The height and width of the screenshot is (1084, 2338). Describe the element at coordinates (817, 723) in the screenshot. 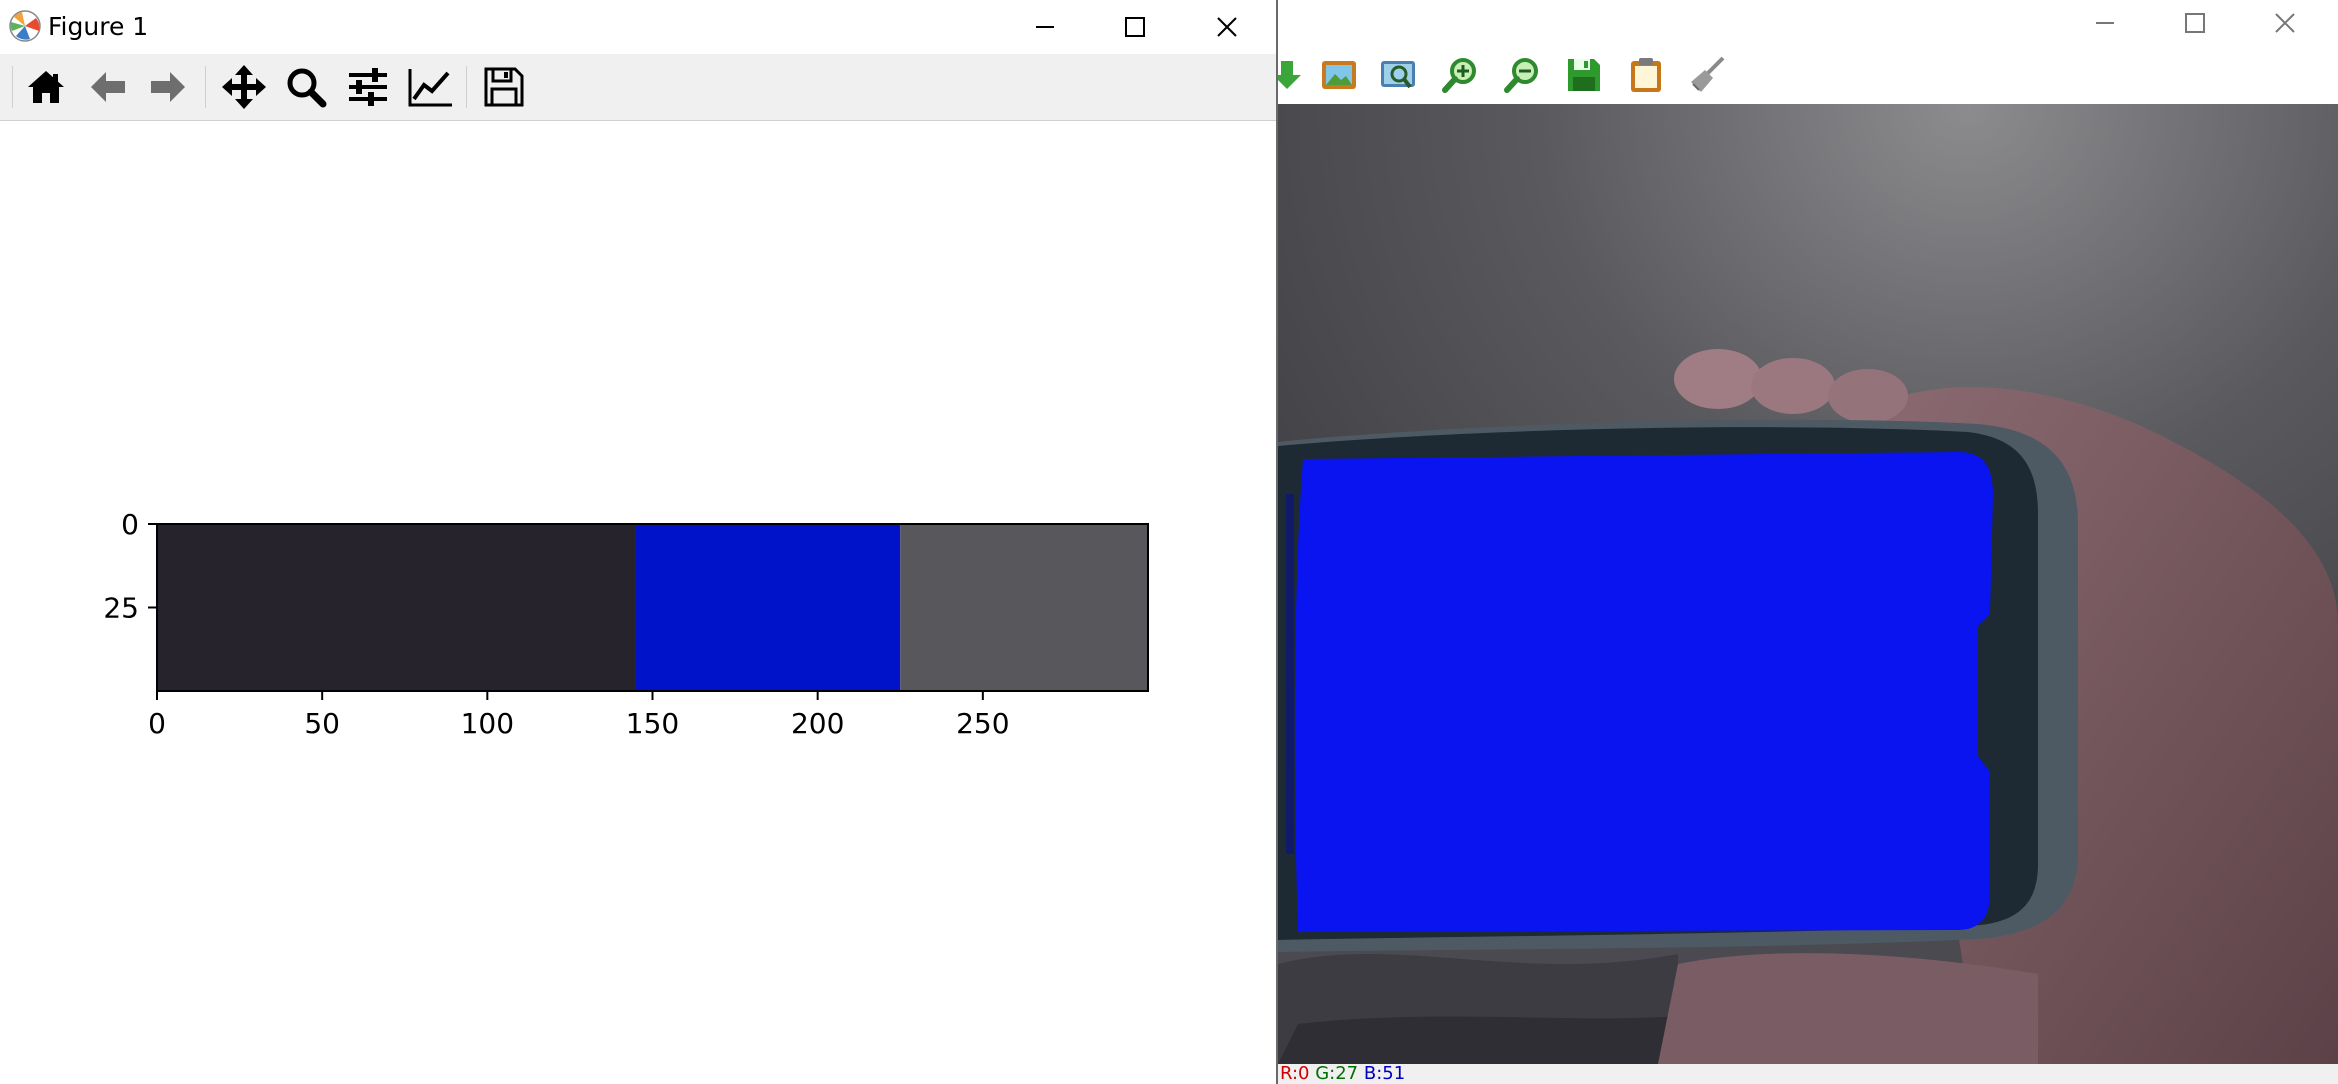

I see `x-tick-label: 200` at that location.